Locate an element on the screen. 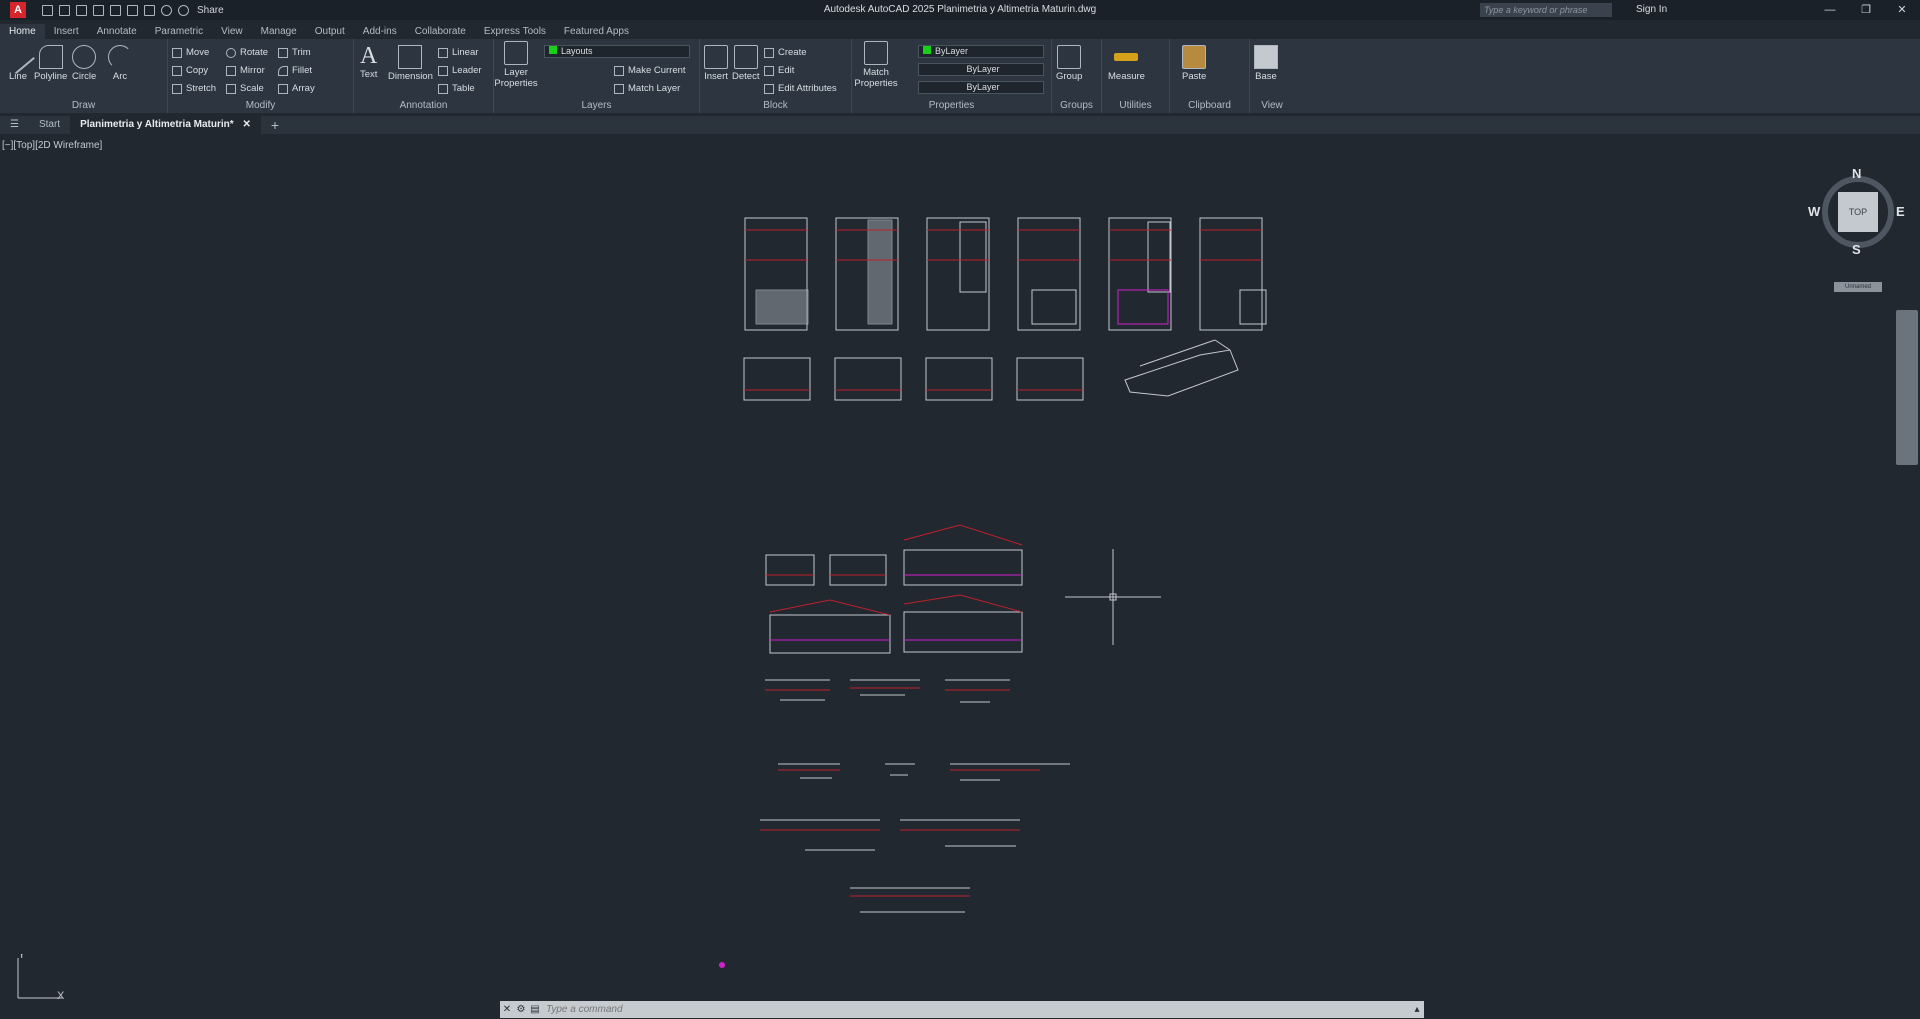 Image resolution: width=1920 pixels, height=1019 pixels. stretch-icon is located at coordinates (177, 88).